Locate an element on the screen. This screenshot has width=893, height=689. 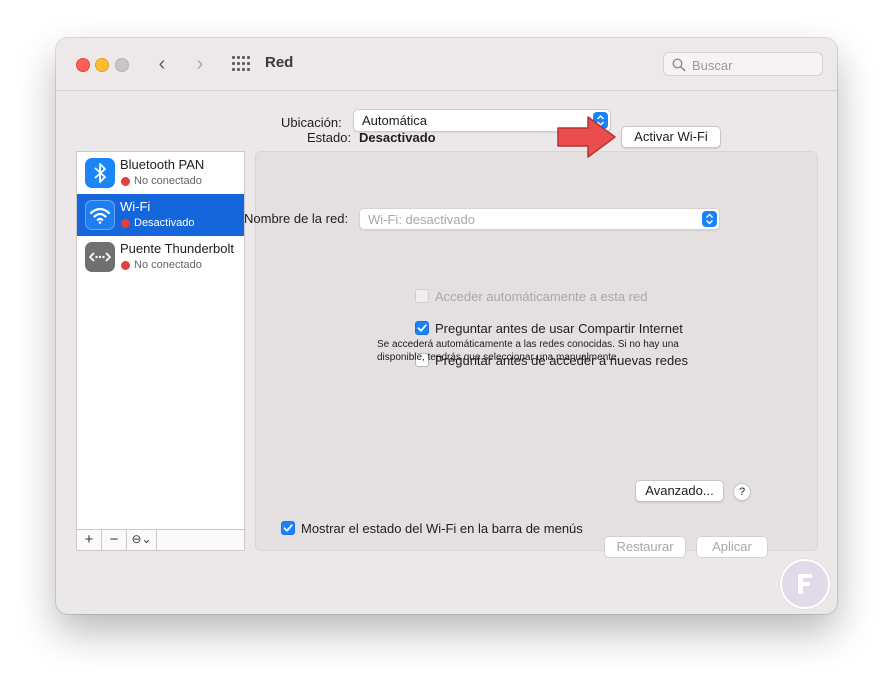
show-all-grid-icon is located at coordinates (241, 64).